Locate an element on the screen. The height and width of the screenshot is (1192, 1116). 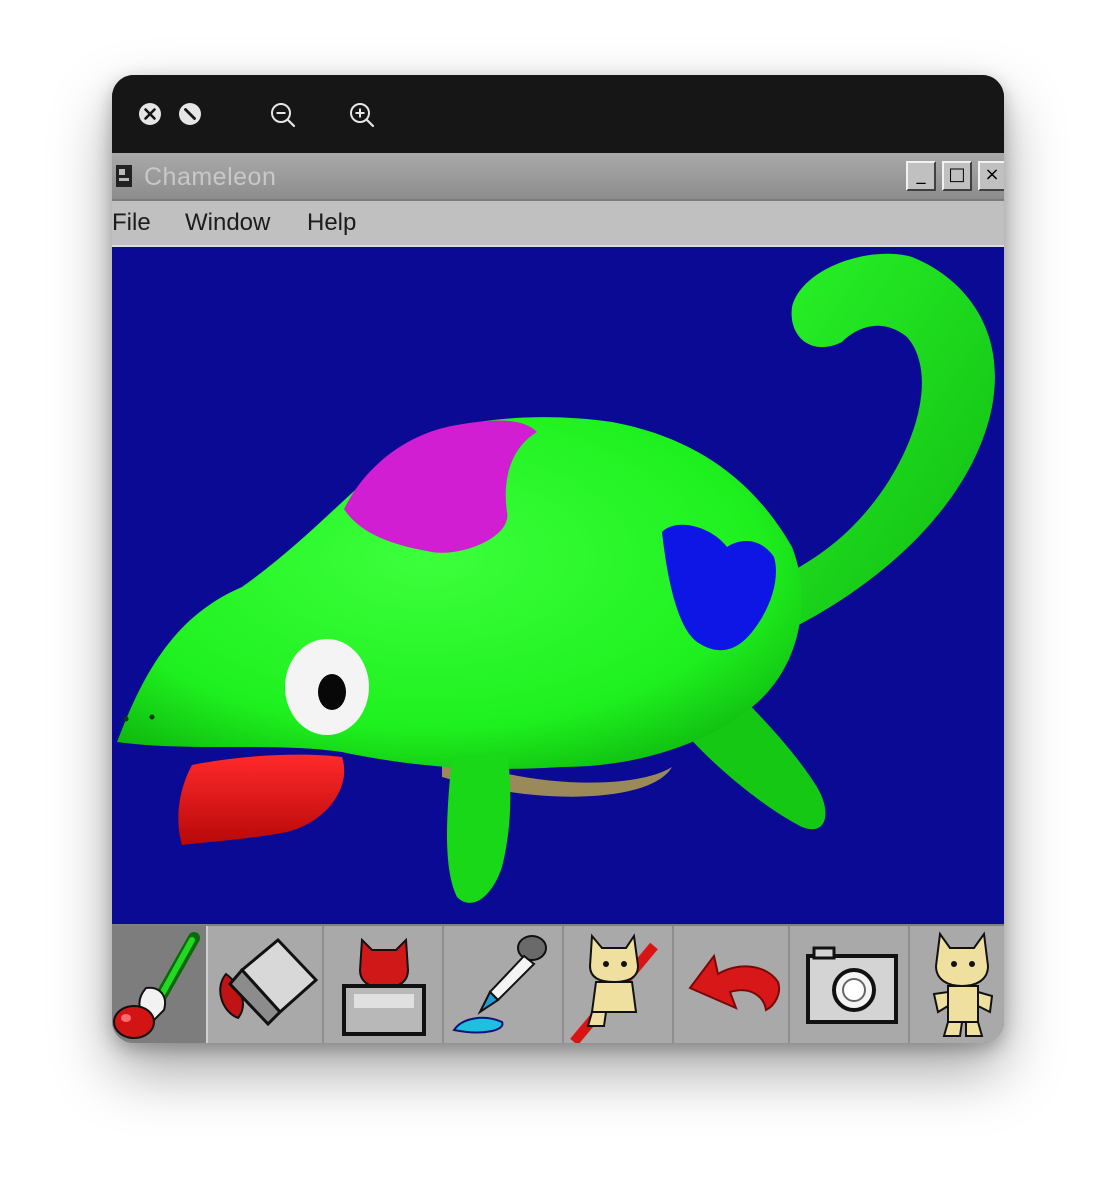
tool-palette is located at coordinates (558, 983).